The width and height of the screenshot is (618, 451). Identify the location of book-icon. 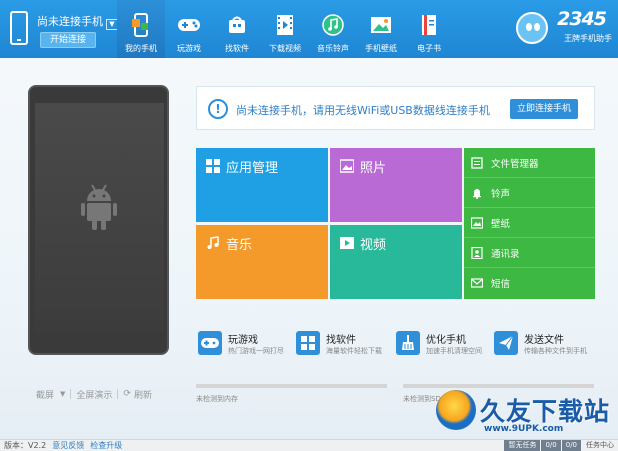
(429, 25).